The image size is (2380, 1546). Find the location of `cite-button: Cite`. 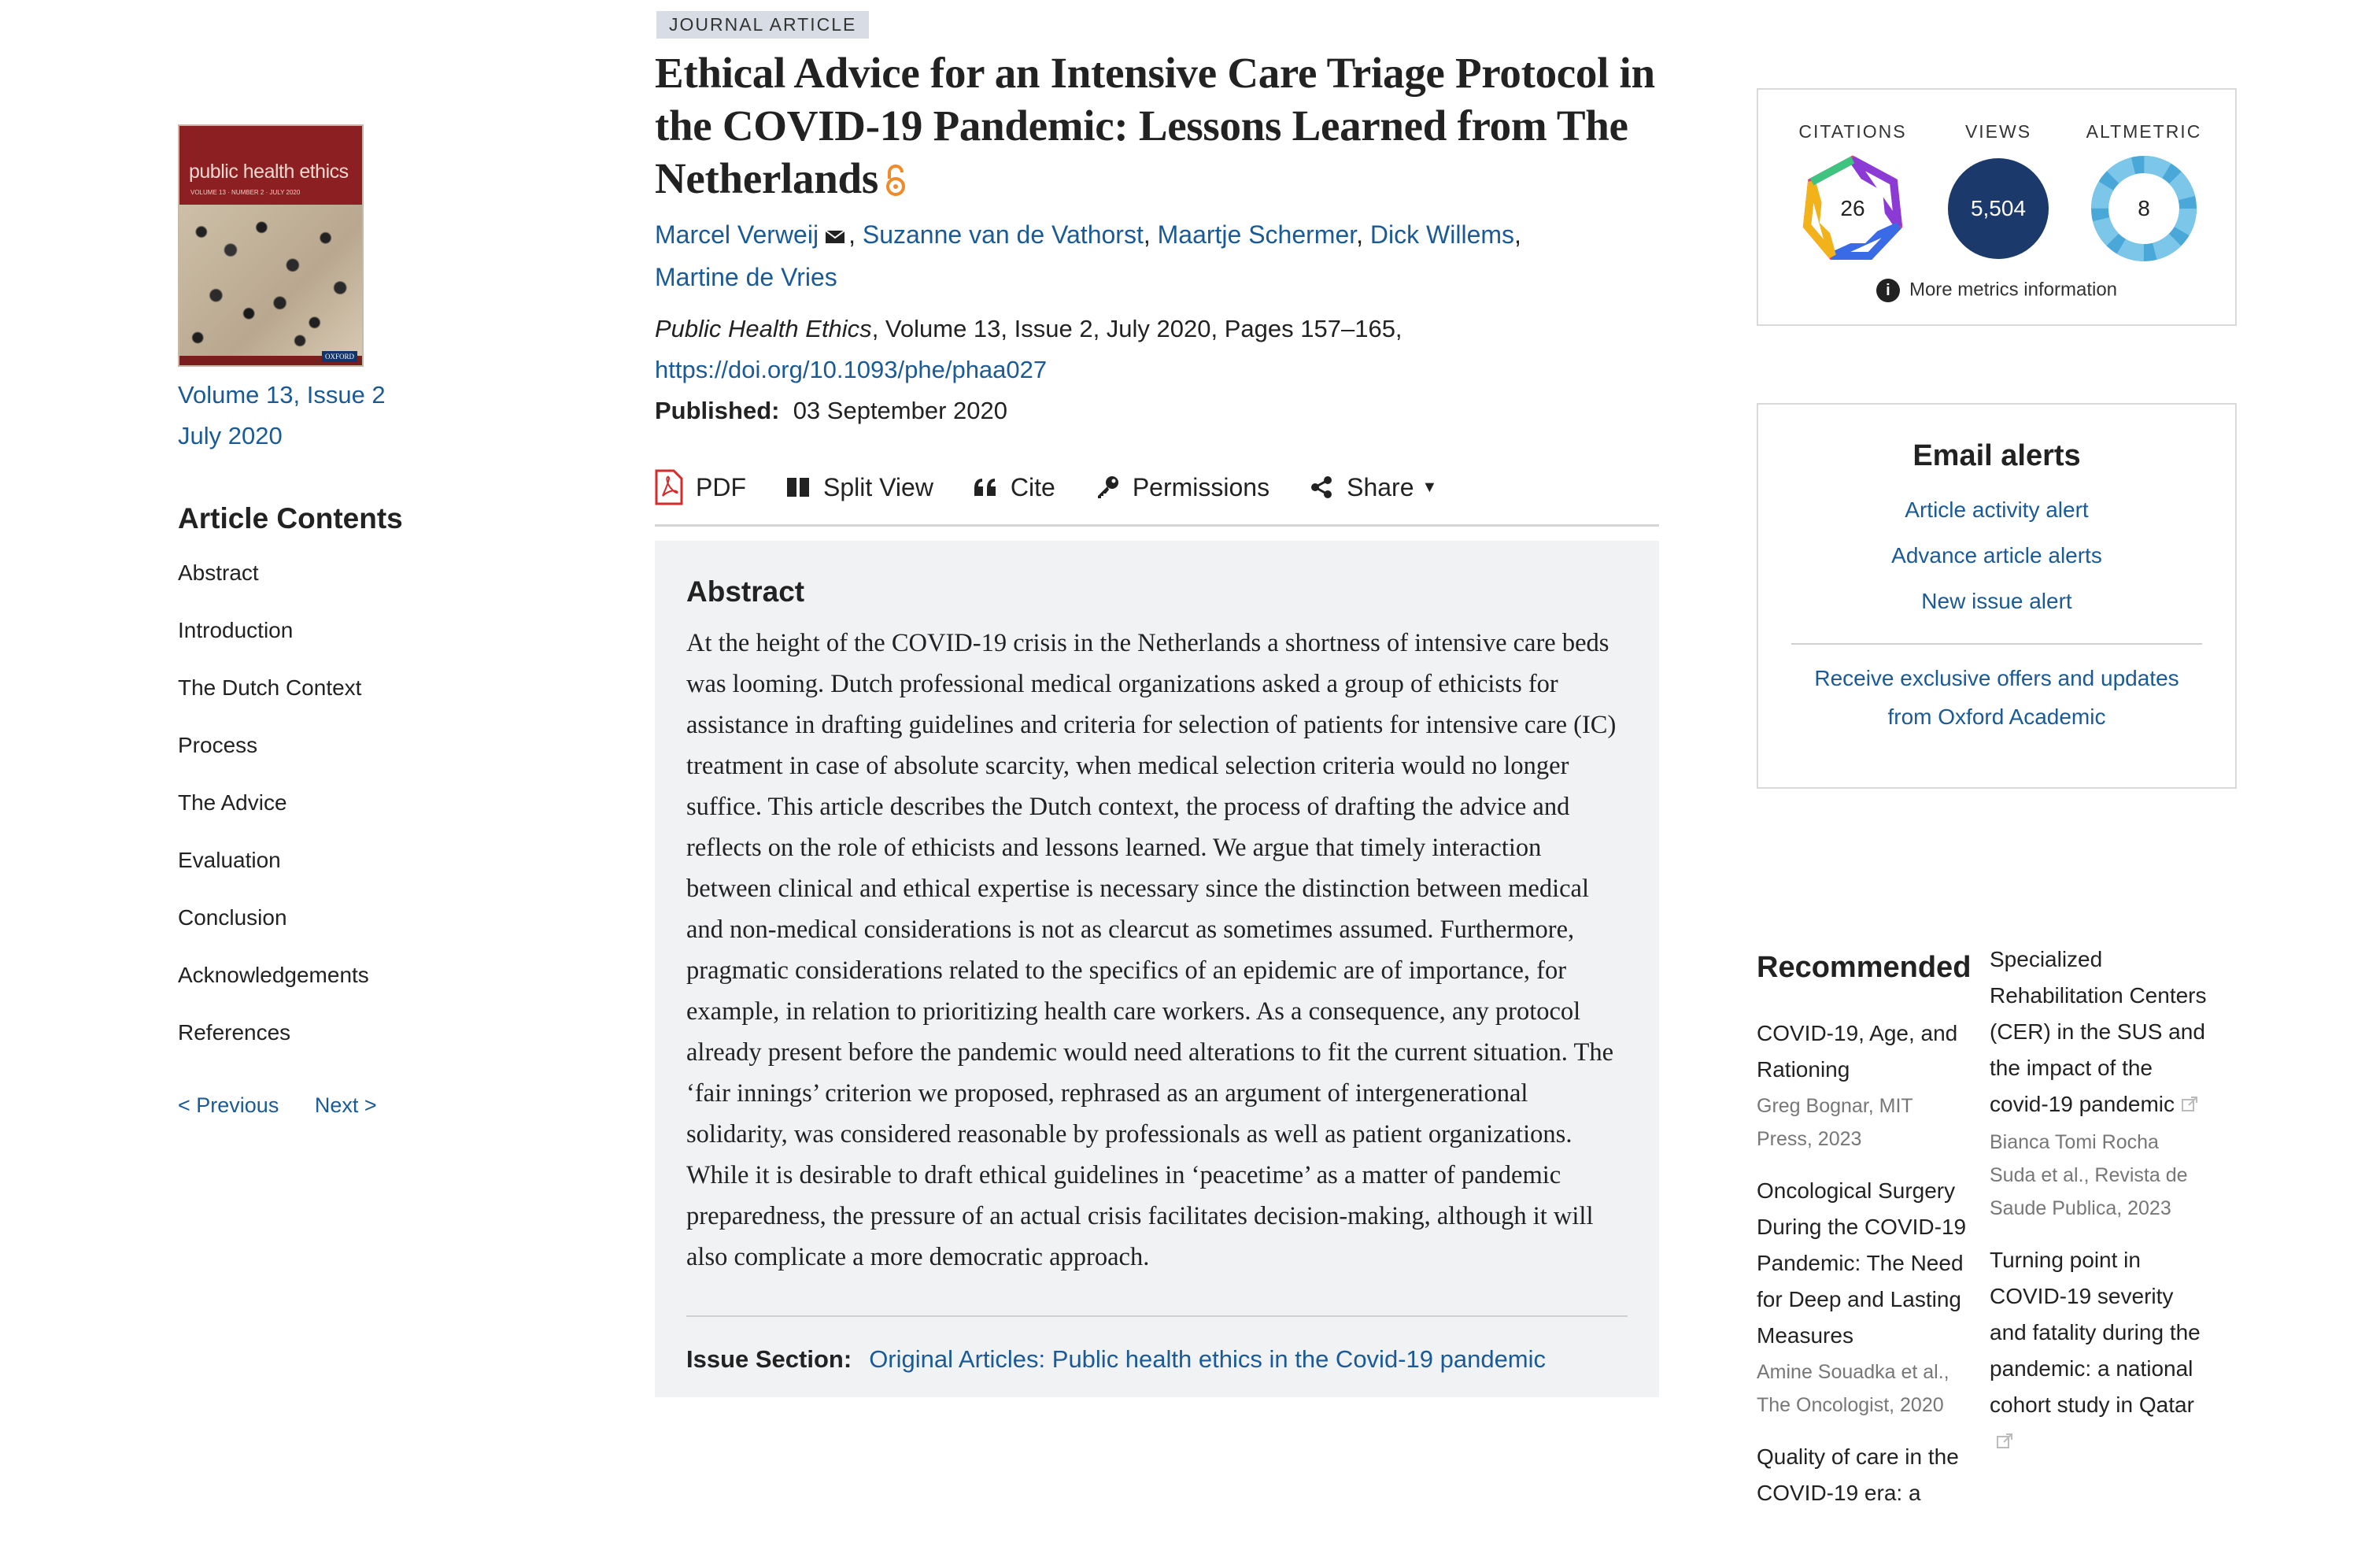

cite-button: Cite is located at coordinates (1014, 488).